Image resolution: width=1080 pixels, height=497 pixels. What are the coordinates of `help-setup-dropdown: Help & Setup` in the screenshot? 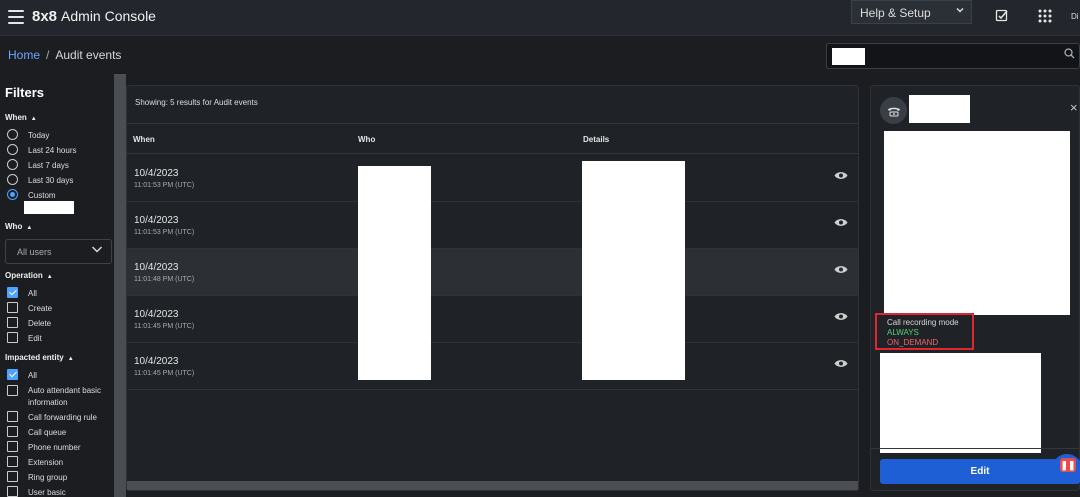 It's located at (911, 12).